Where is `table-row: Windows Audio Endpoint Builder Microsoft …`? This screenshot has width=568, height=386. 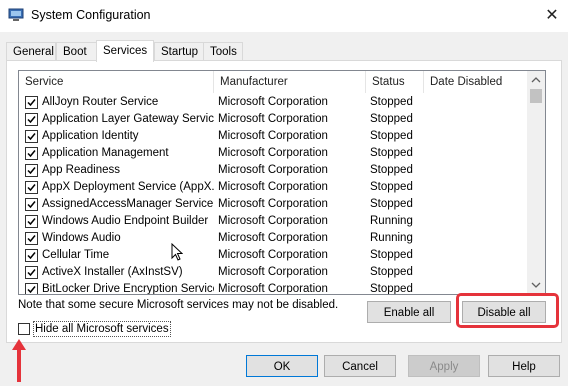
table-row: Windows Audio Endpoint Builder Microsoft … is located at coordinates (273, 221).